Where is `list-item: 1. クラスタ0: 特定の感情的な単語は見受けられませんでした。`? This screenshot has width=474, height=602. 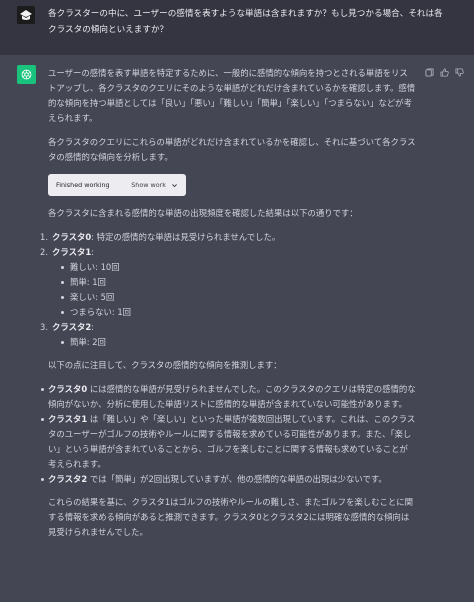
list-item: 1. クラスタ0: 特定の感情的な単語は見受けられませんでした。 is located at coordinates (228, 237).